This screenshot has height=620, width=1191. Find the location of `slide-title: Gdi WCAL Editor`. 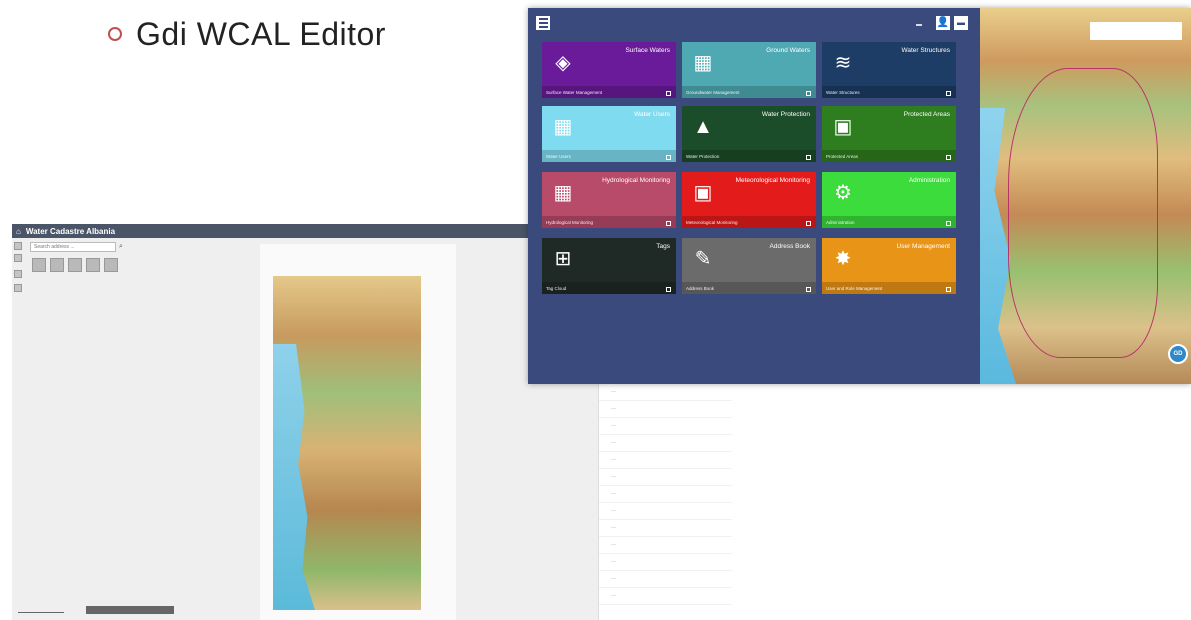

slide-title: Gdi WCAL Editor is located at coordinates (247, 34).